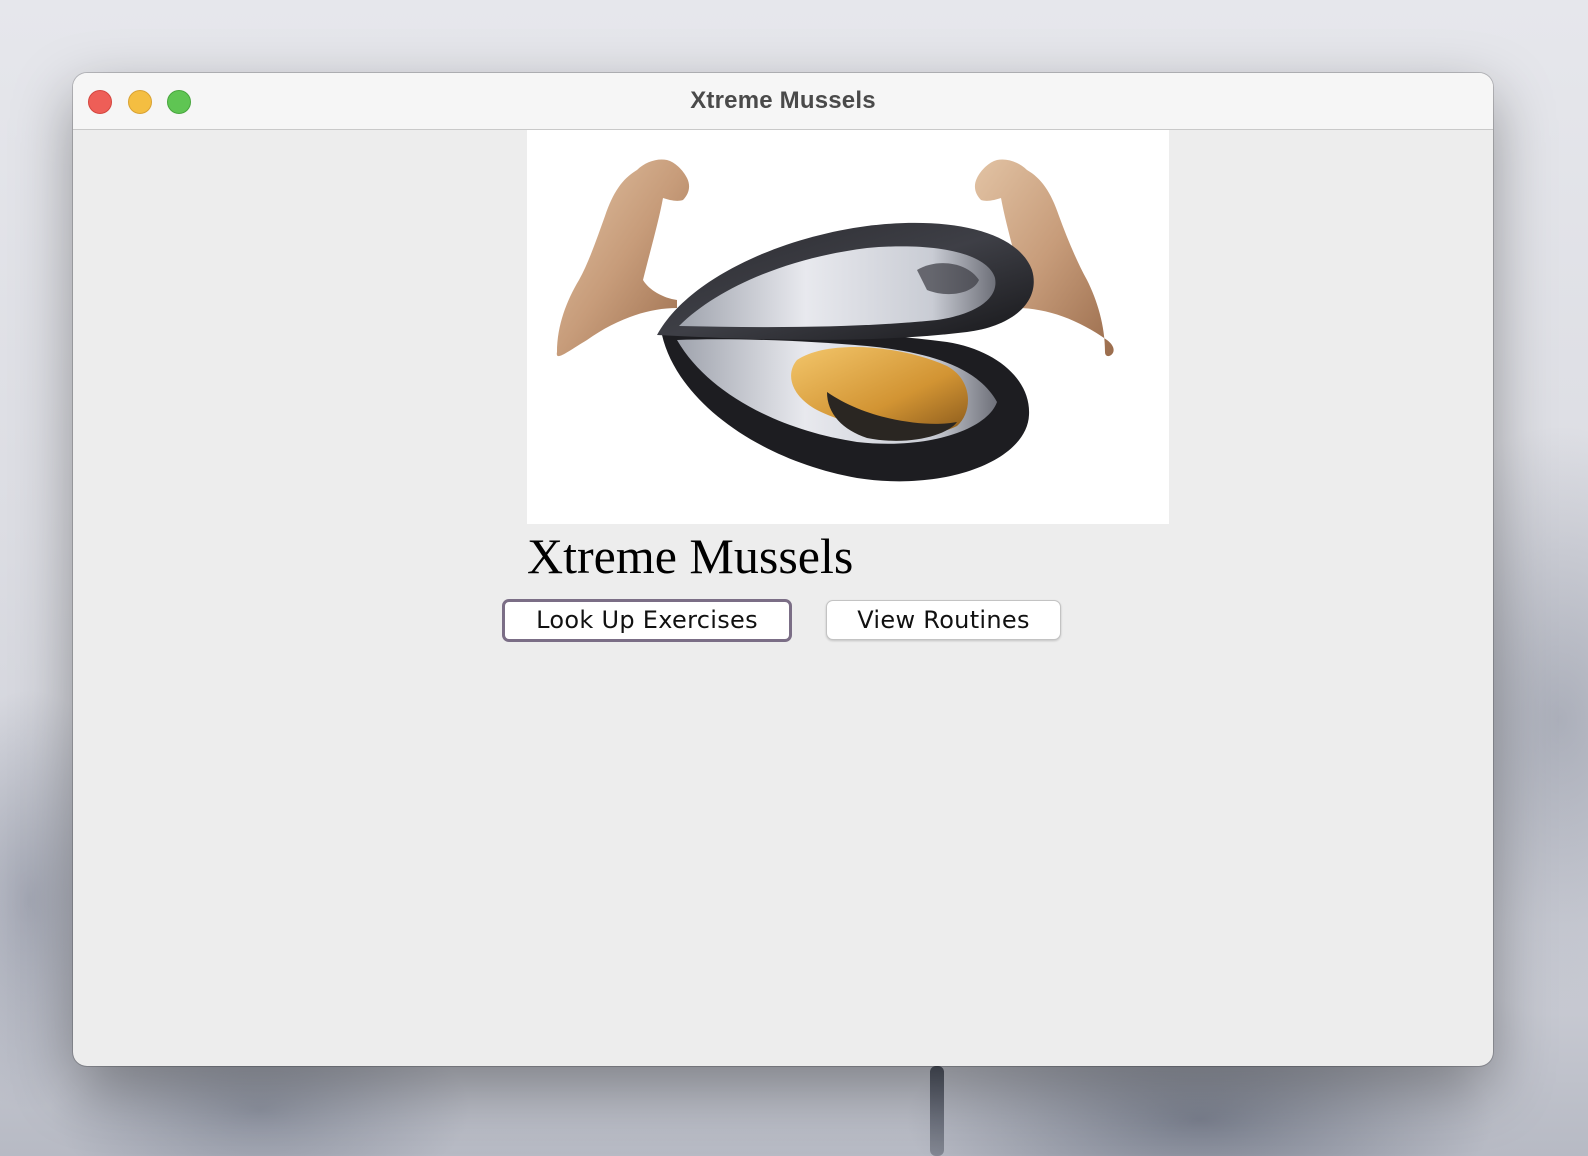 The width and height of the screenshot is (1588, 1156). I want to click on view-routines-button: View Routines, so click(943, 620).